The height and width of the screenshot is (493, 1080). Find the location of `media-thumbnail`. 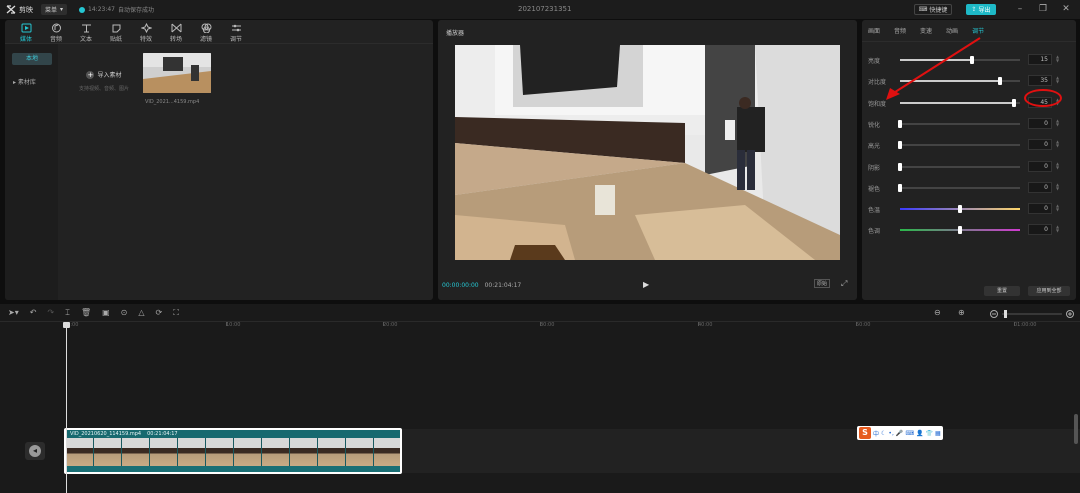

media-thumbnail is located at coordinates (177, 73).